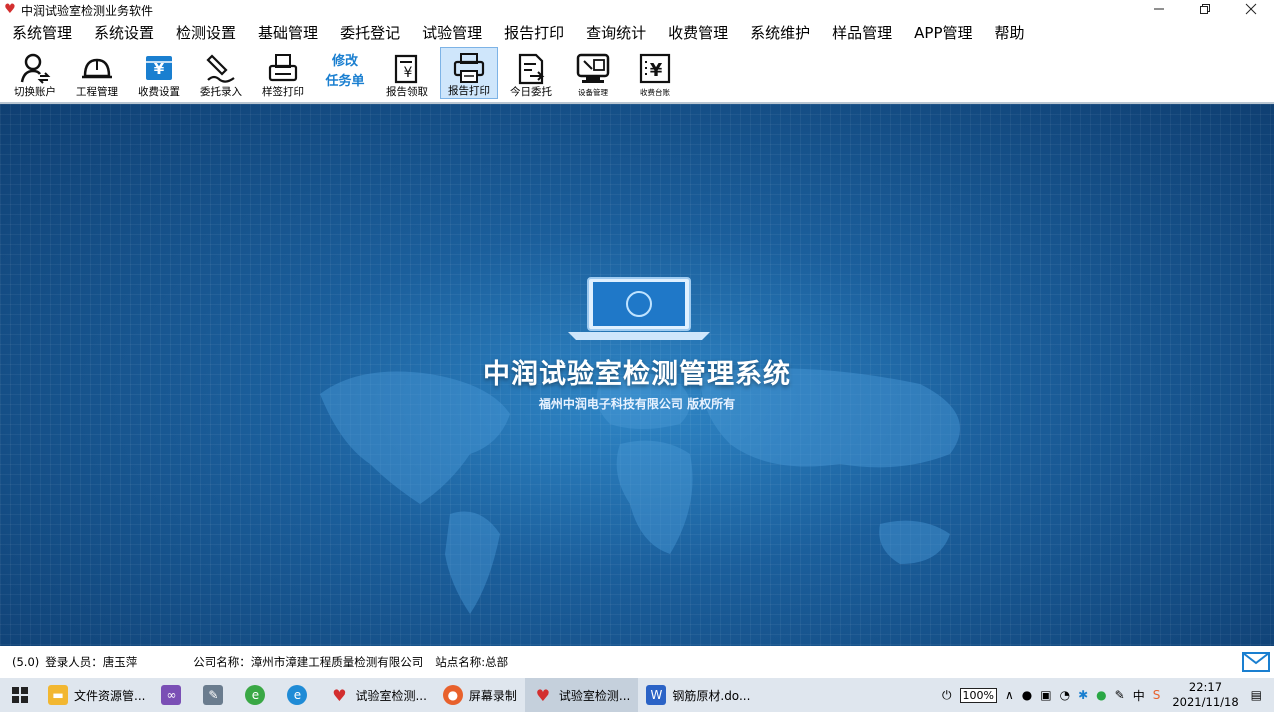 The height and width of the screenshot is (712, 1274). I want to click on bluetooth-icon: ✱, so click(1083, 695).